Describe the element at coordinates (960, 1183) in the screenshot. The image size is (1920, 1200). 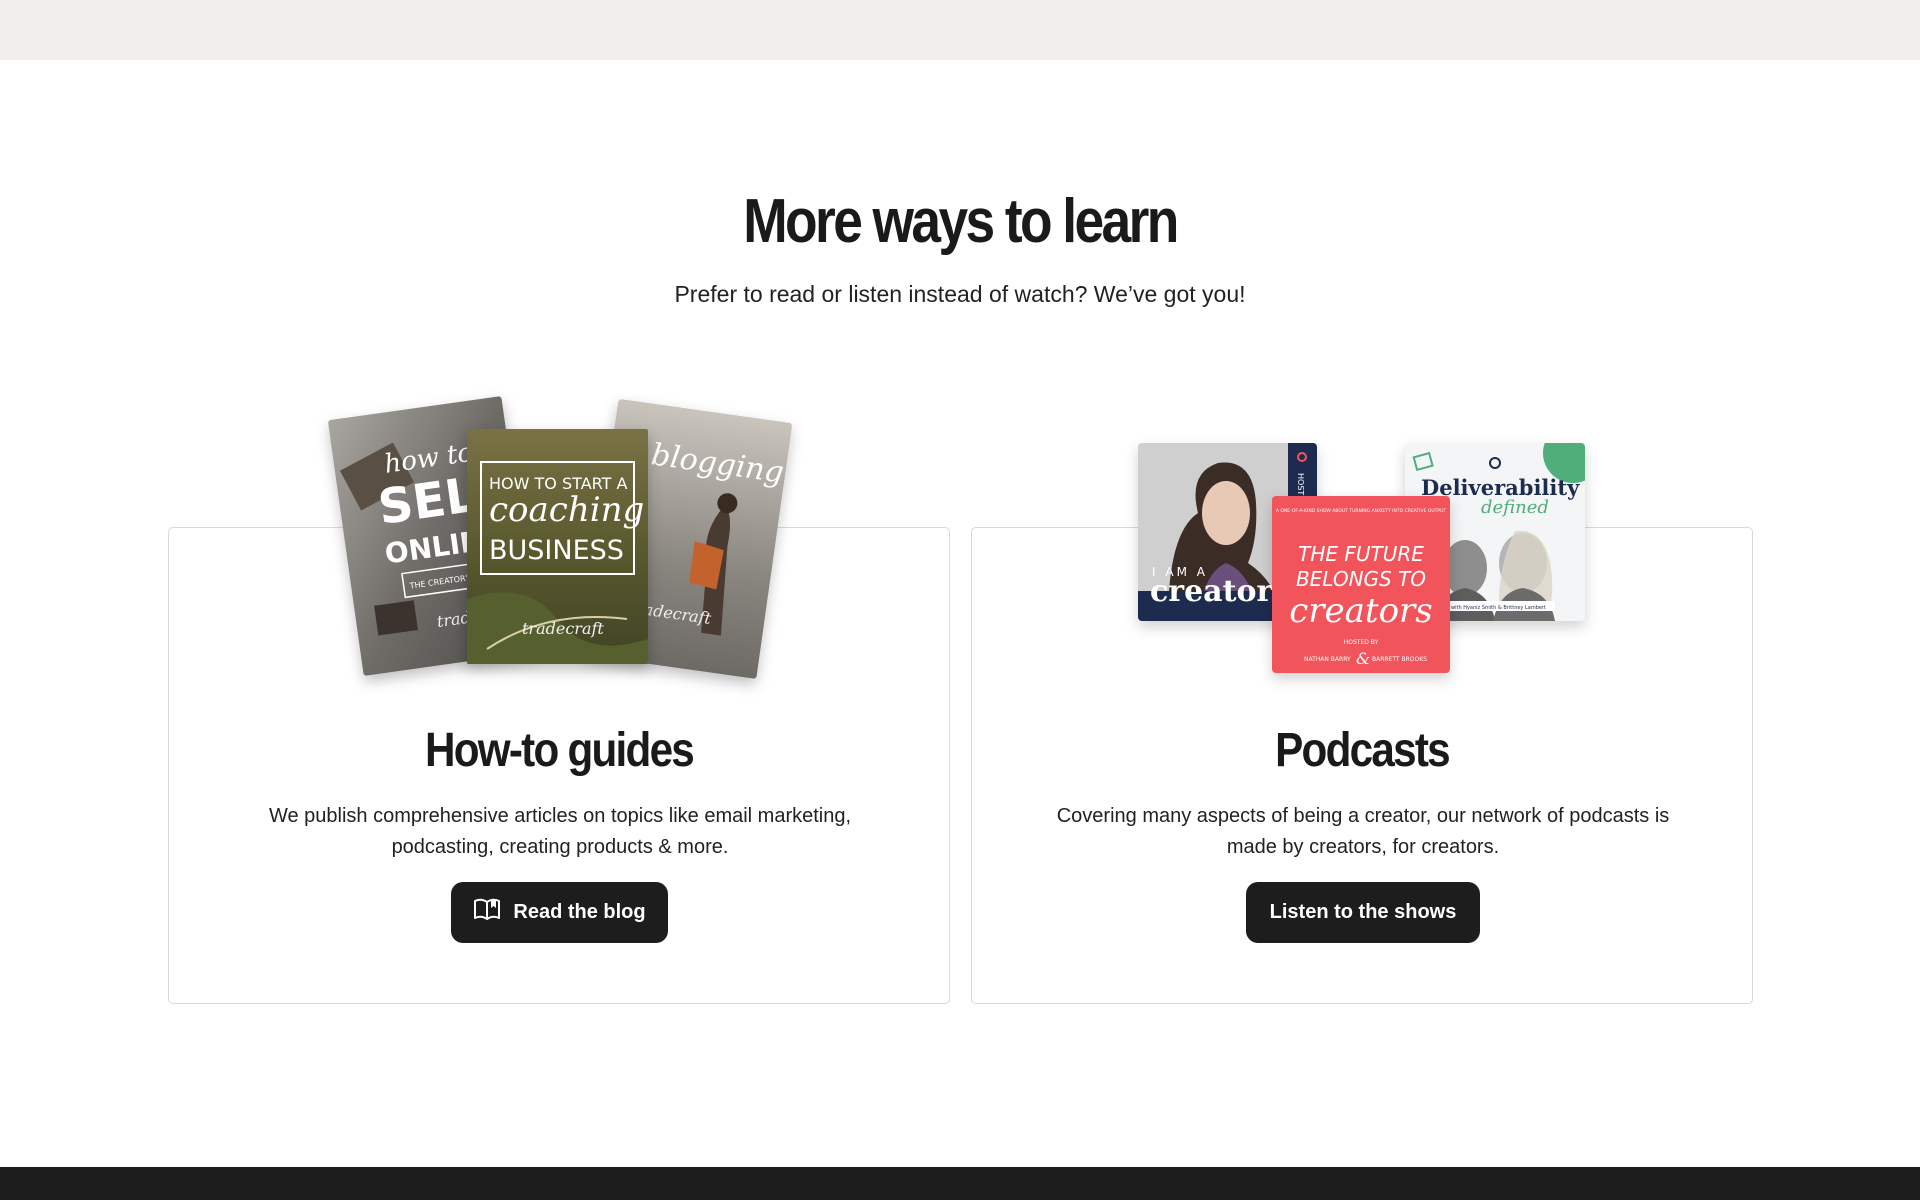
I see `footer-strip` at that location.